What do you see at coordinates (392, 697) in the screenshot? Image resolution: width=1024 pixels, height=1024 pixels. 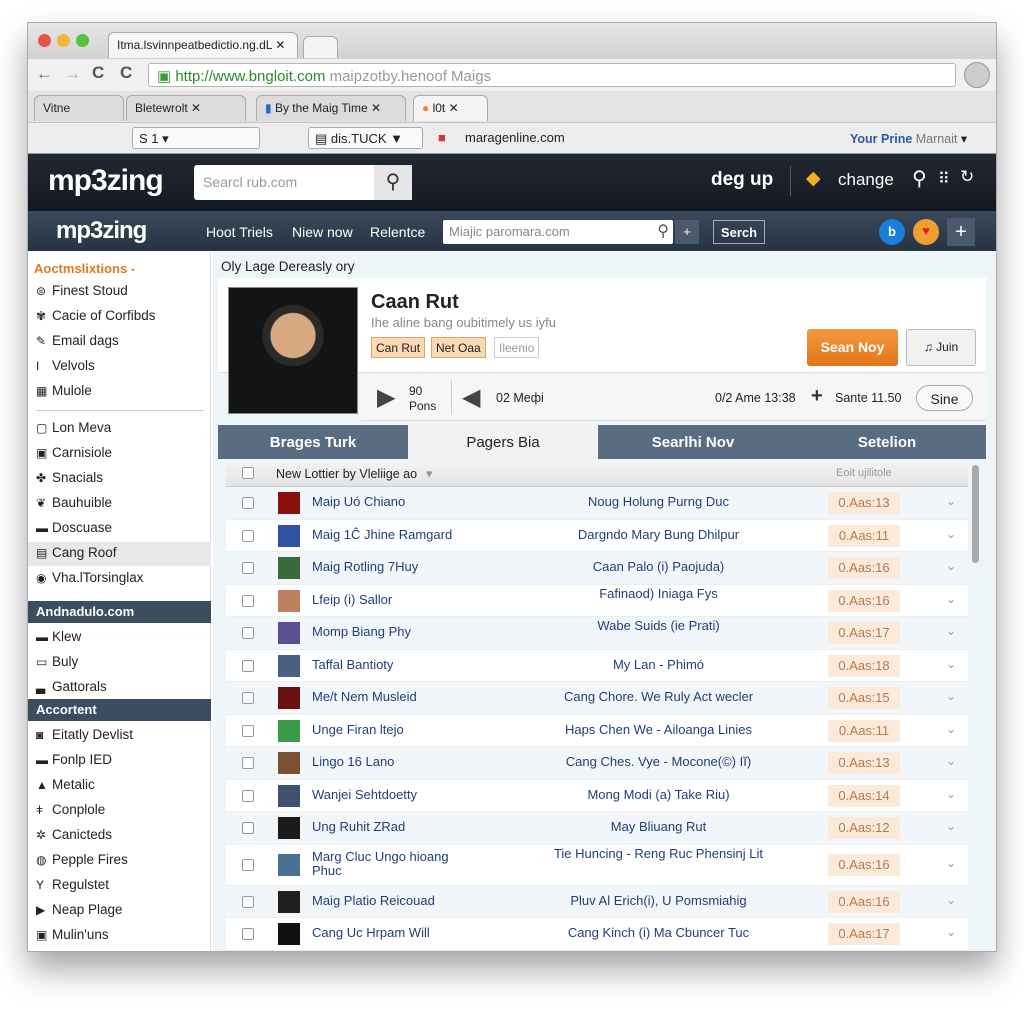 I see `track-title: Me/t Nem Musleid` at bounding box center [392, 697].